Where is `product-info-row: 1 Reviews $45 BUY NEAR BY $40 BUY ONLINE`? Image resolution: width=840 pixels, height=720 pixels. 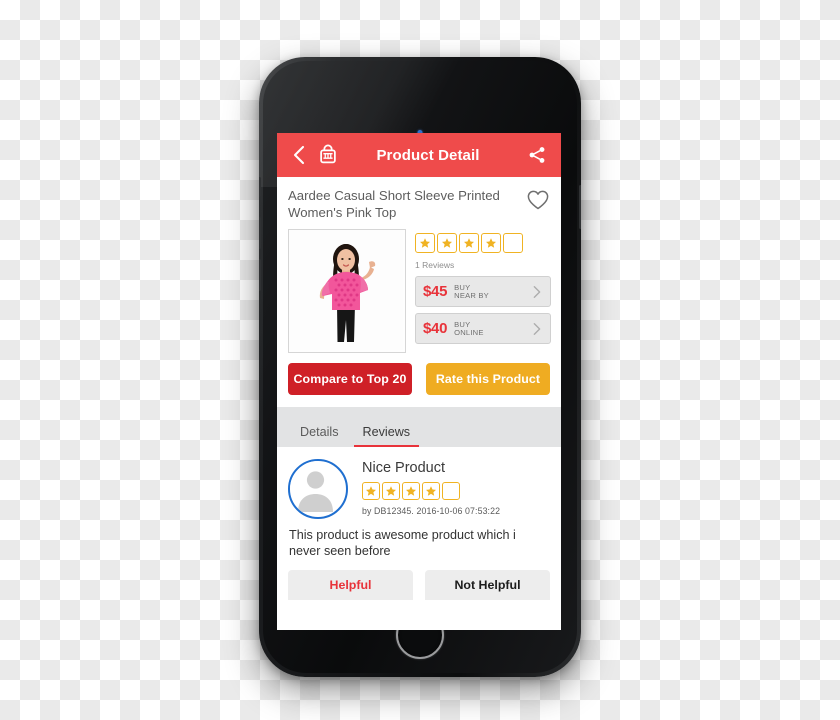 product-info-row: 1 Reviews $45 BUY NEAR BY $40 BUY ONLINE is located at coordinates (419, 290).